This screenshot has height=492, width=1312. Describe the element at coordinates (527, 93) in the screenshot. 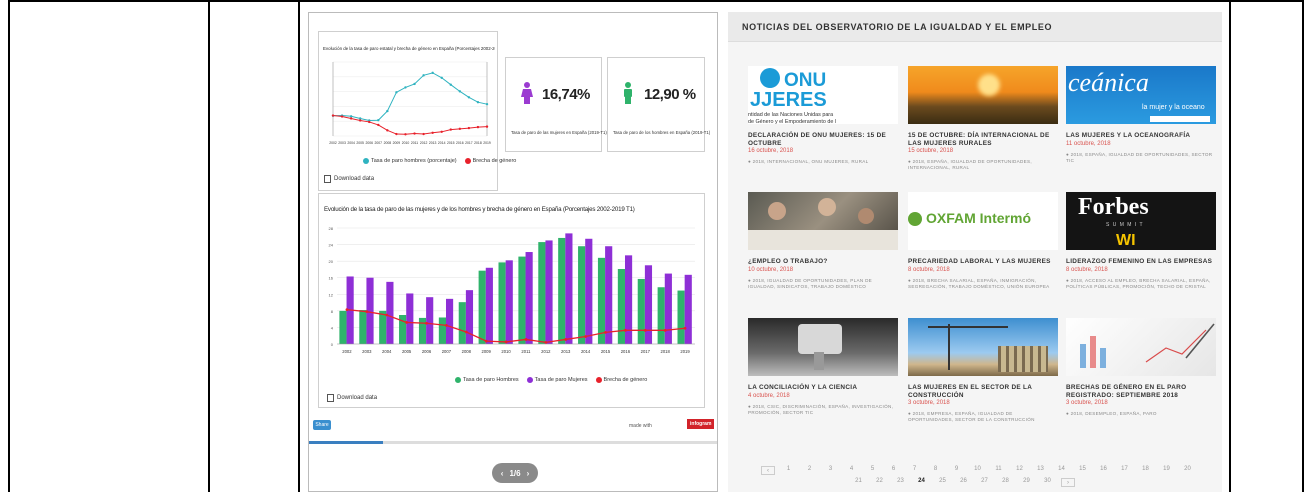

I see `female-icon` at that location.